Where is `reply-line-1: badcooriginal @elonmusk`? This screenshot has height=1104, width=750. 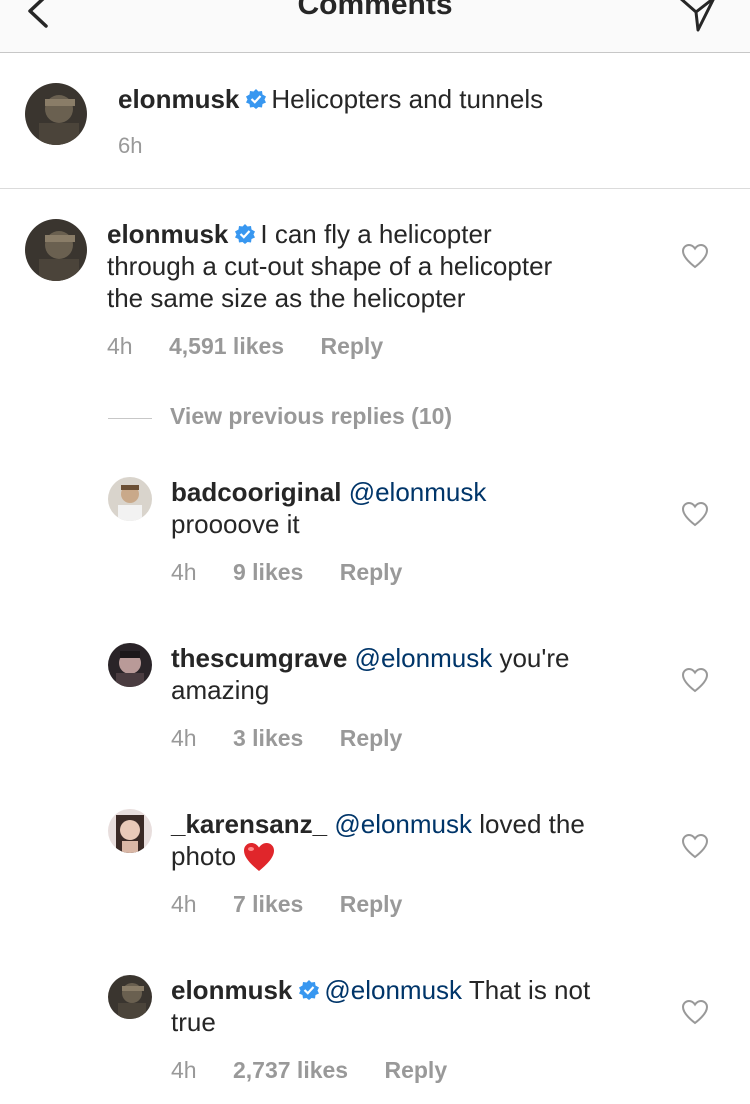 reply-line-1: badcooriginal @elonmusk is located at coordinates (328, 492).